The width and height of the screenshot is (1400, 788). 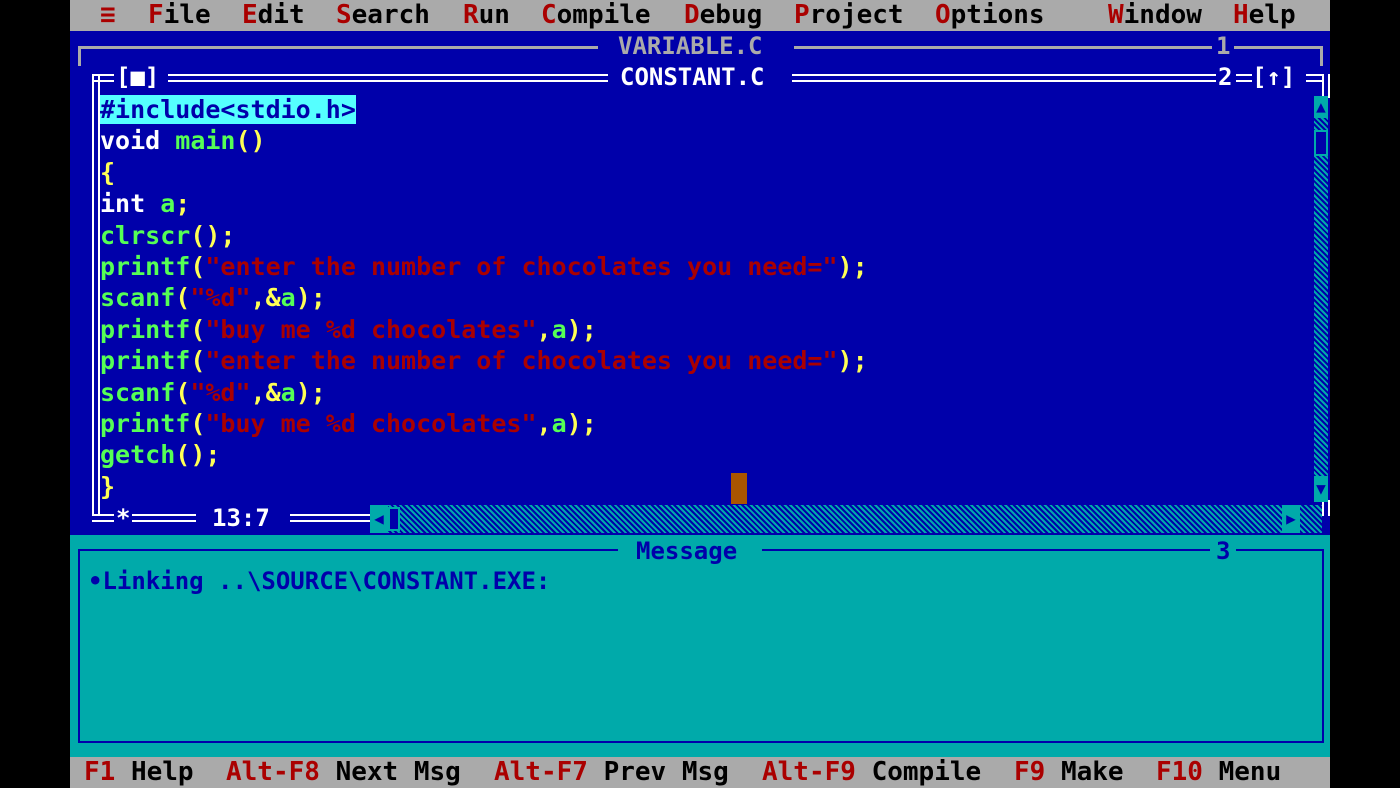 What do you see at coordinates (1223, 551) in the screenshot?
I see `message-window-number: 3` at bounding box center [1223, 551].